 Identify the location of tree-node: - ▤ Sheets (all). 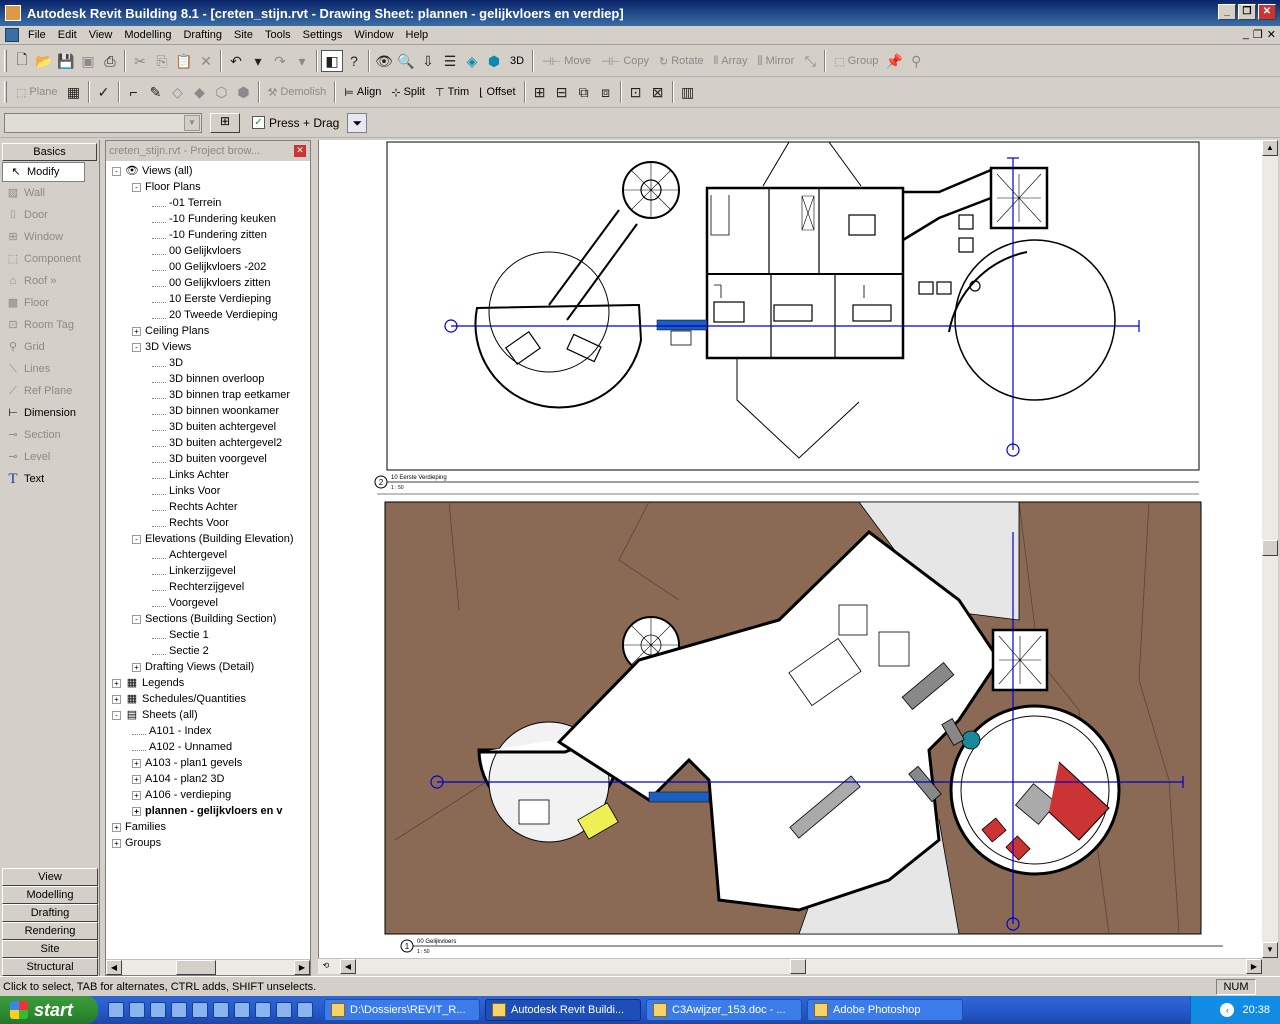
(209, 715).